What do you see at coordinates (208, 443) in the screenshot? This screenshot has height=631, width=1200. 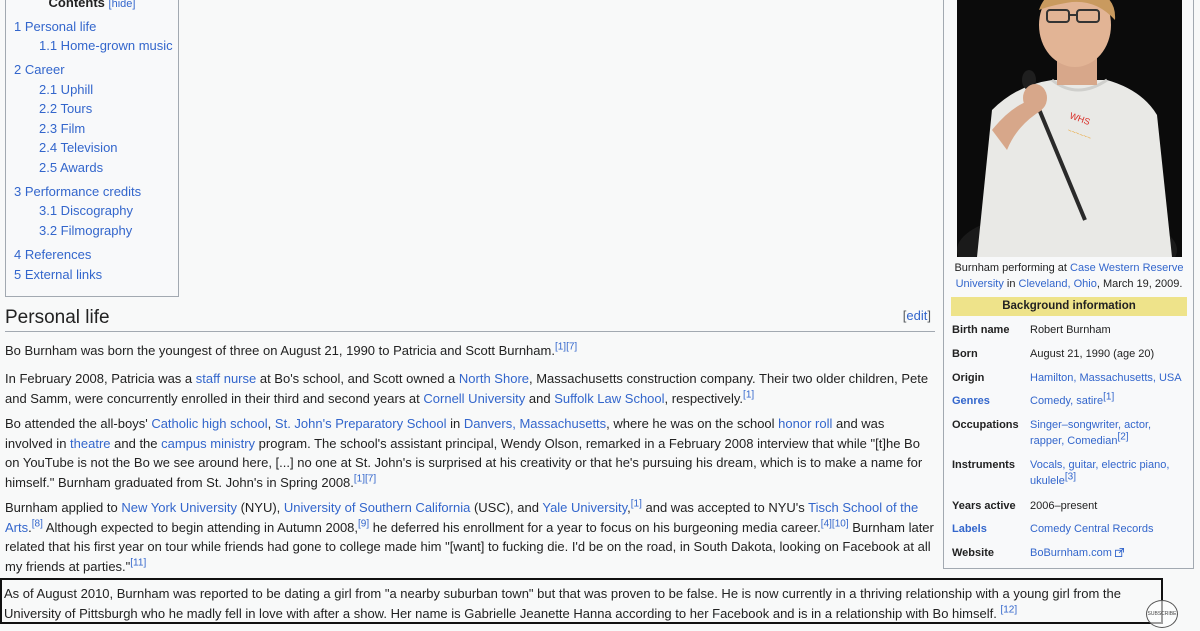 I see `link-campus-ministry: campus ministry` at bounding box center [208, 443].